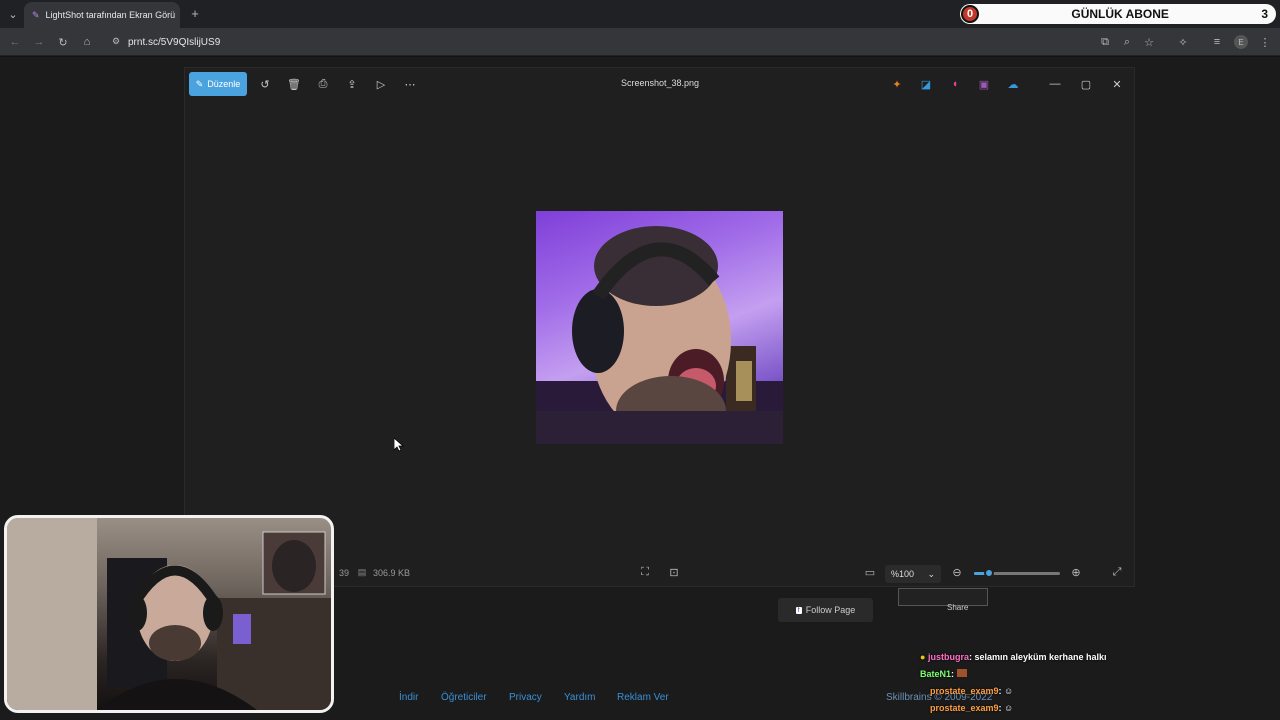 The image size is (1280, 720). I want to click on goal-label: GÜNLÜK ABONE, so click(1120, 14).